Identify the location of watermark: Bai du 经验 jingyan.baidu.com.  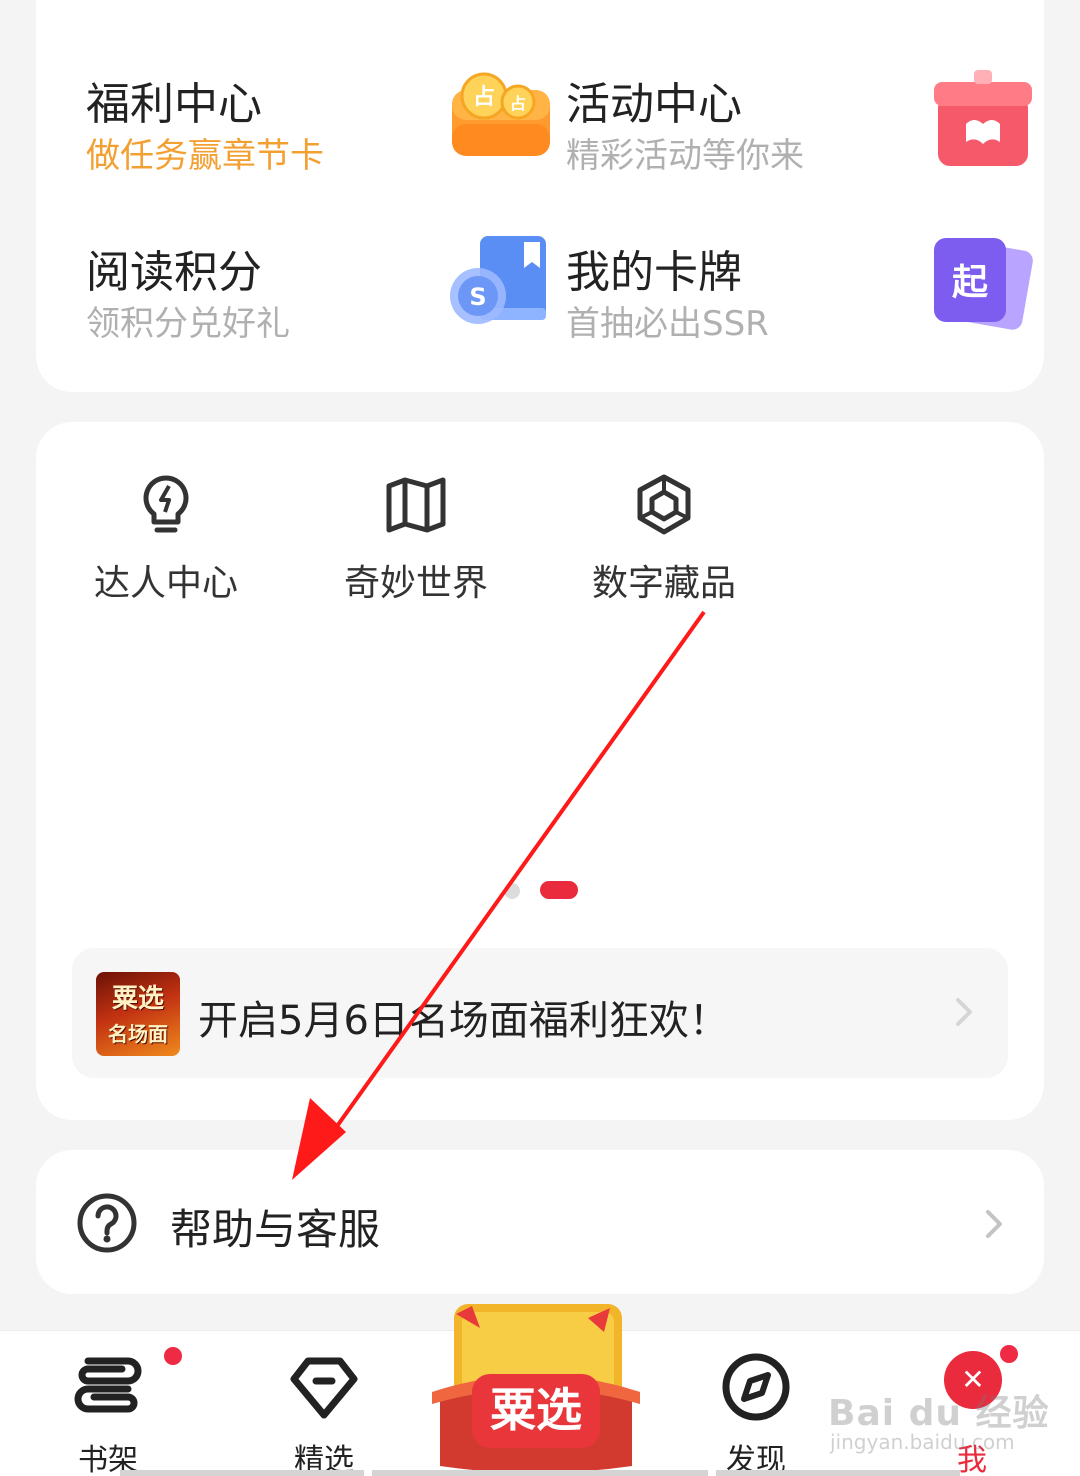
(938, 1424).